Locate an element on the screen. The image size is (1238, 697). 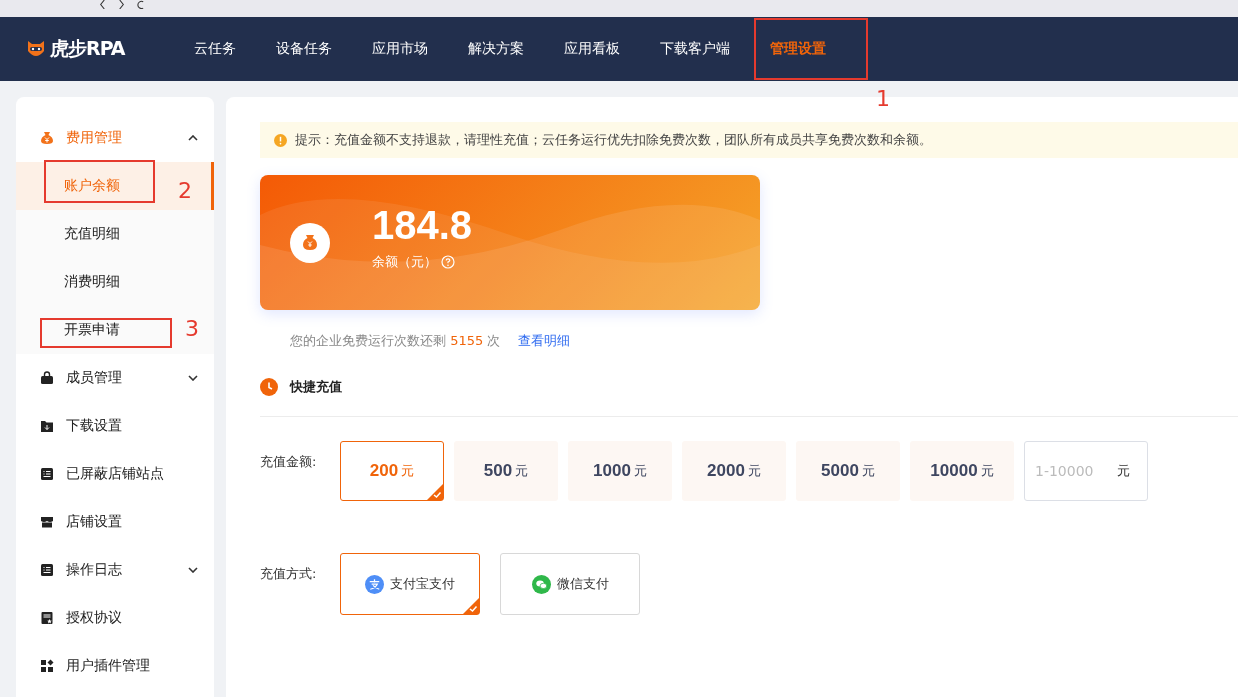
balance-amount: 184.8 is located at coordinates (422, 224).